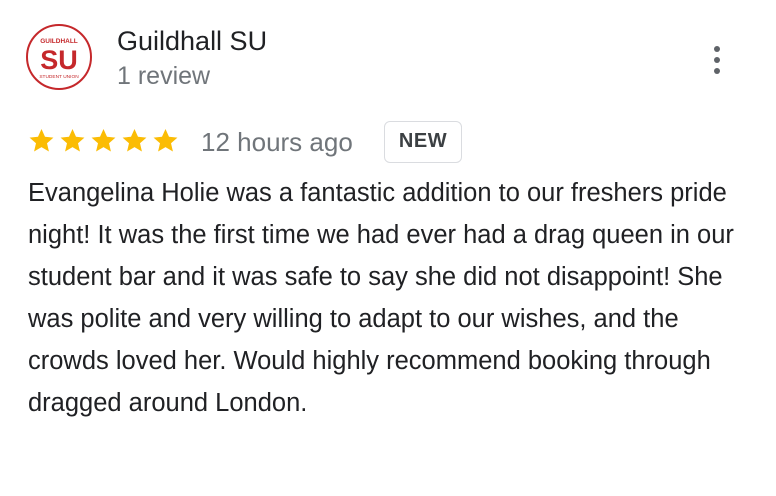  I want to click on avatar: GUILDHALL SU STUDENT UNION, so click(59, 57).